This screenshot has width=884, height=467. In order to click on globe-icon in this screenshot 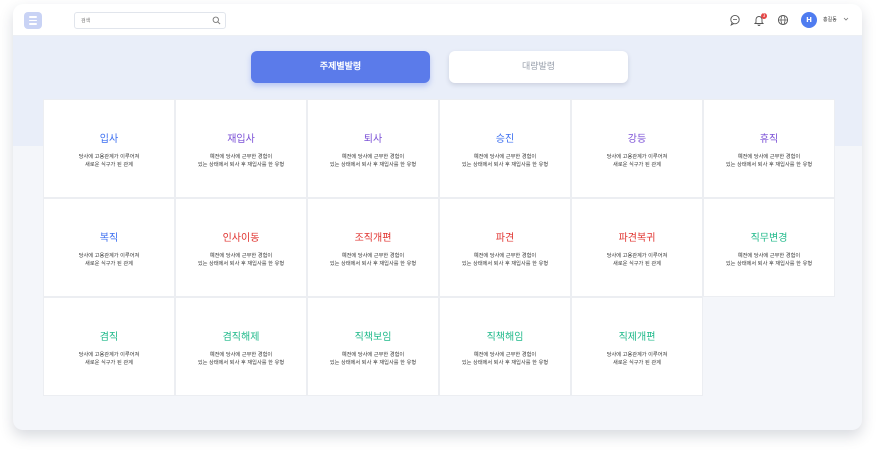, I will do `click(783, 20)`.